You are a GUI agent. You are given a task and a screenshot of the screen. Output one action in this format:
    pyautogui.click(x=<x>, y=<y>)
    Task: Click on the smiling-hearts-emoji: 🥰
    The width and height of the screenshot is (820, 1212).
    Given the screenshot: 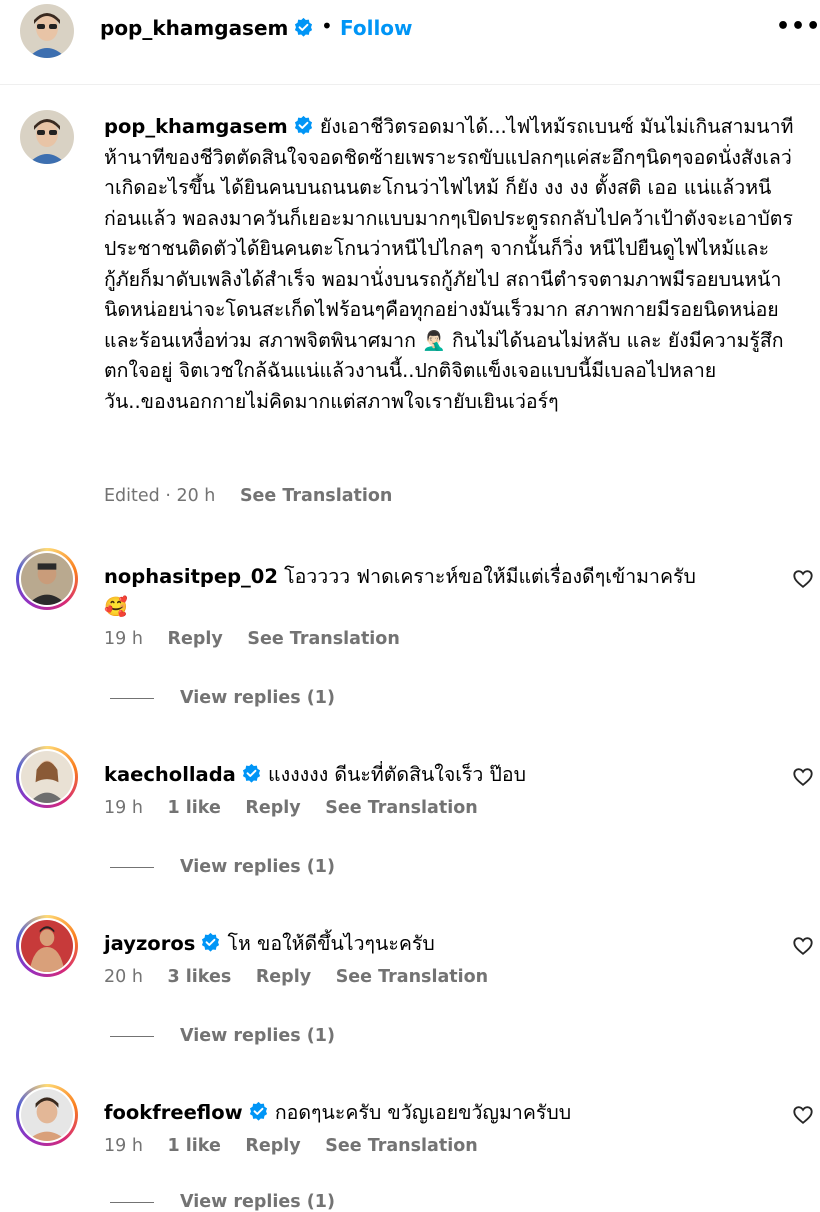 What is the action you would take?
    pyautogui.click(x=116, y=607)
    